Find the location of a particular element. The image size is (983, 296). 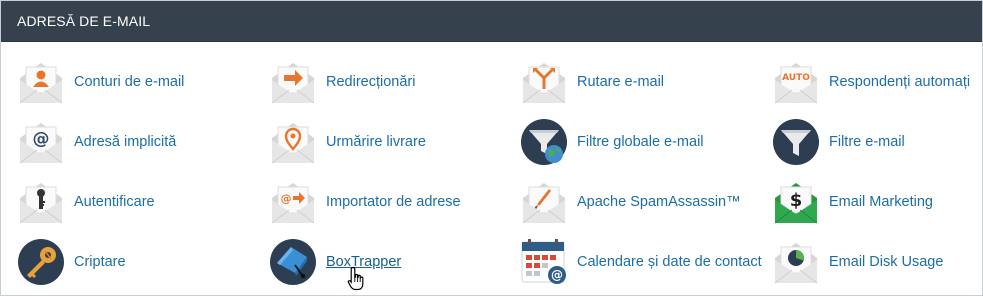

item-label: Autentificare is located at coordinates (114, 202).